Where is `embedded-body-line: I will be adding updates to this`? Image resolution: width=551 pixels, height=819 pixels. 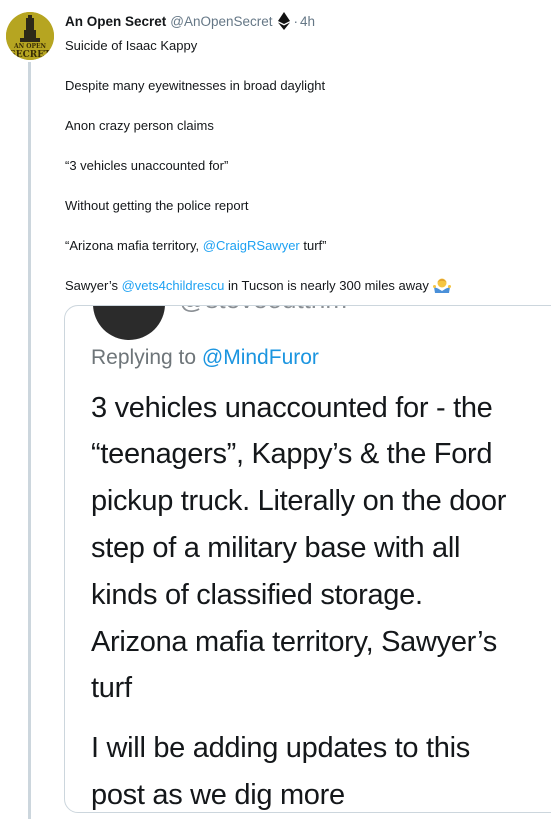
embedded-body-line: I will be adding updates to this is located at coordinates (280, 748).